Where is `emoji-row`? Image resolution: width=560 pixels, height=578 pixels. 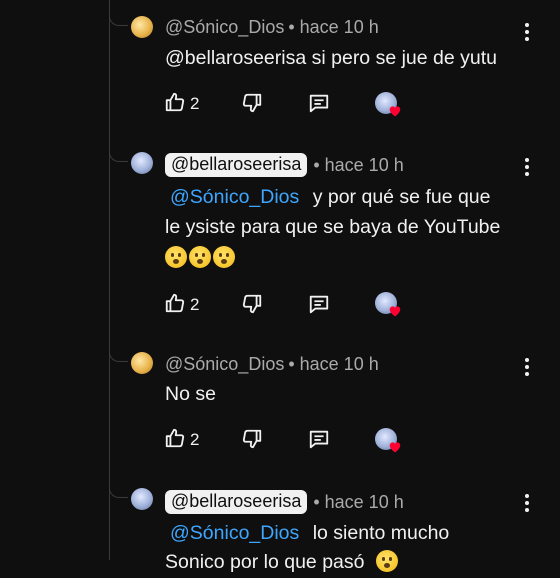
emoji-row is located at coordinates (201, 258).